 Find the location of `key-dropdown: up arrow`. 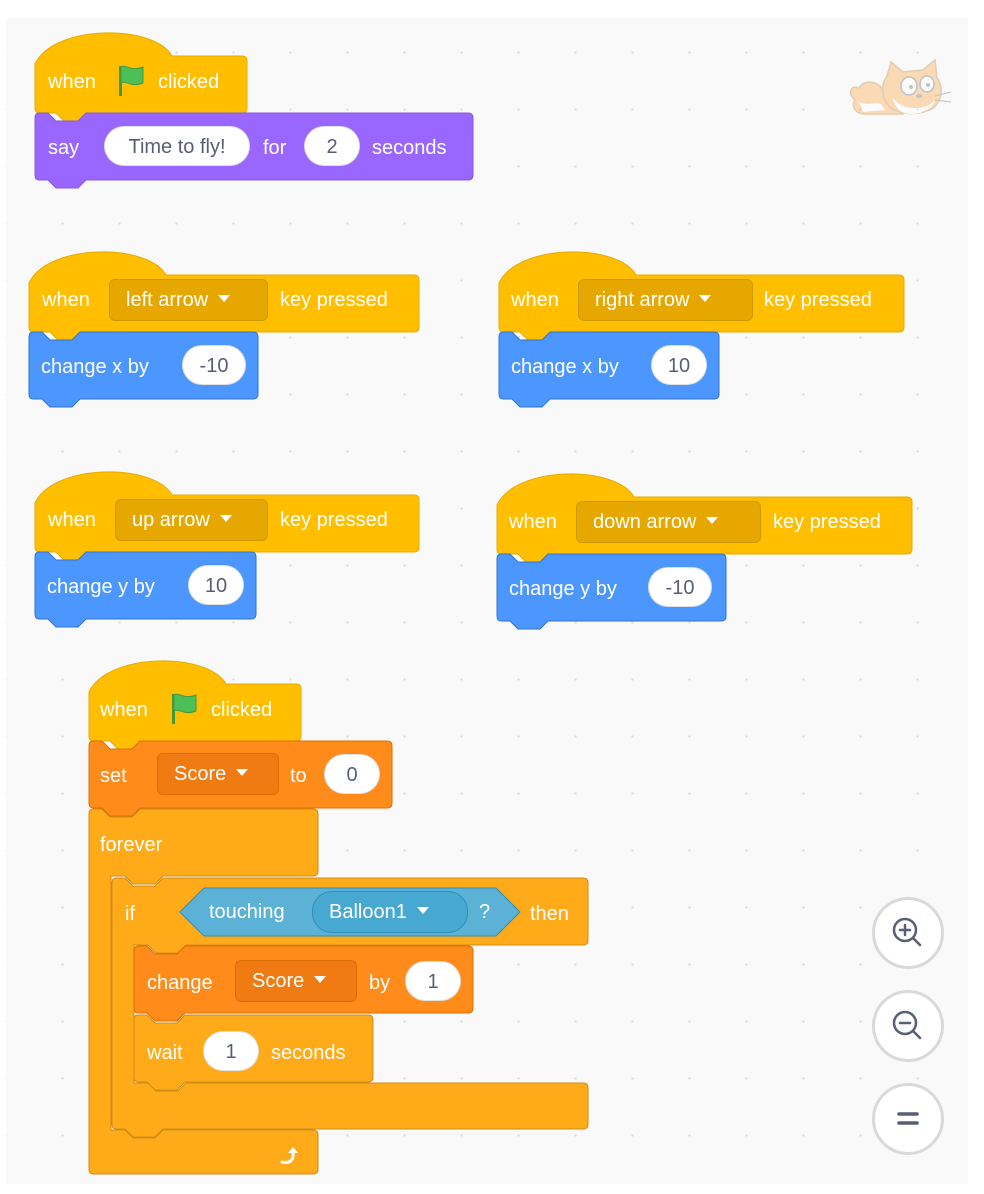

key-dropdown: up arrow is located at coordinates (191, 520).